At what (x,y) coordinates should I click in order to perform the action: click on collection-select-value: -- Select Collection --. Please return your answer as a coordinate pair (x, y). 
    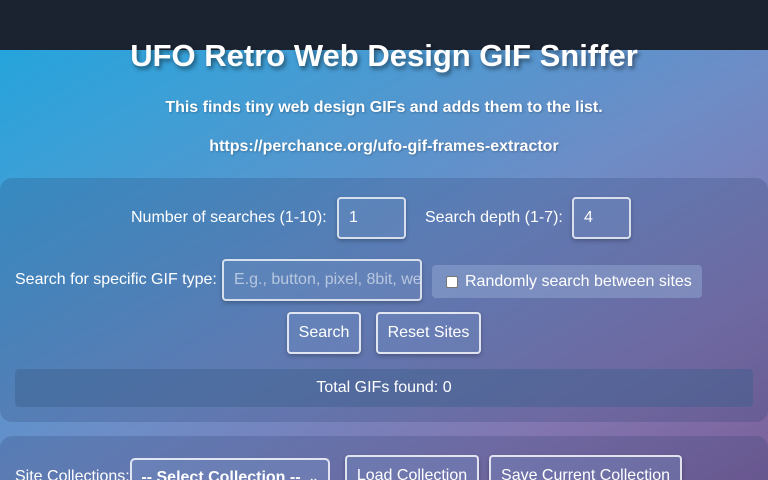
    Looking at the image, I should click on (221, 474).